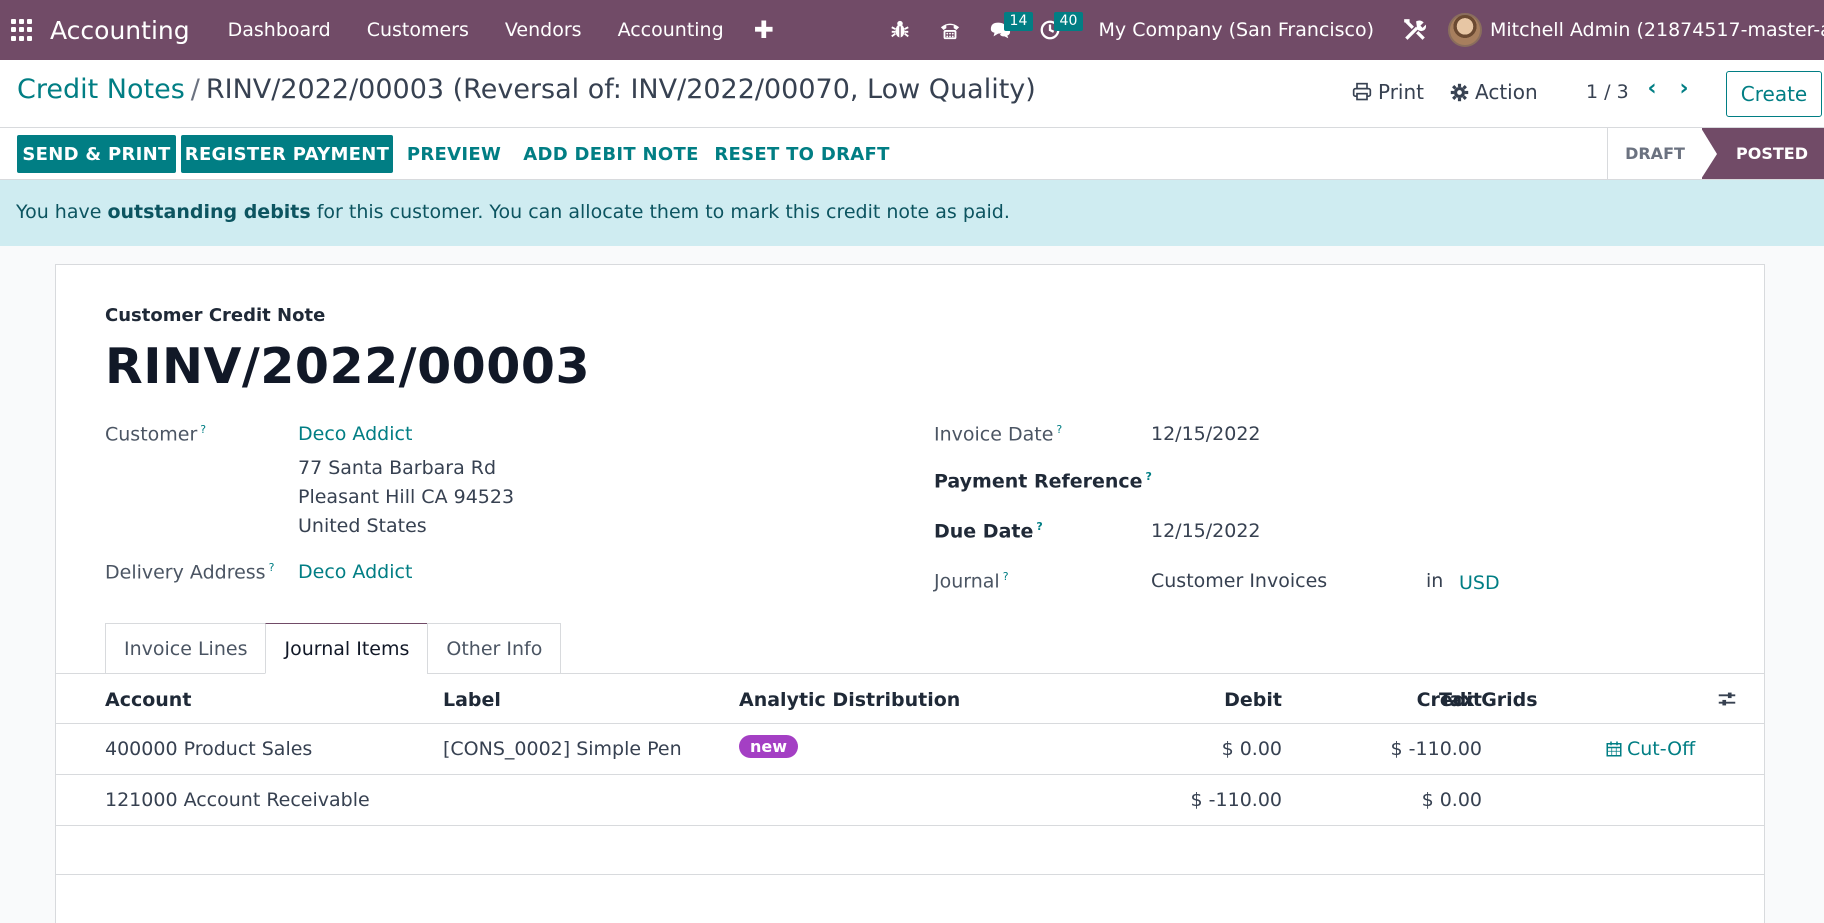  I want to click on journal-in-label: in, so click(1435, 581).